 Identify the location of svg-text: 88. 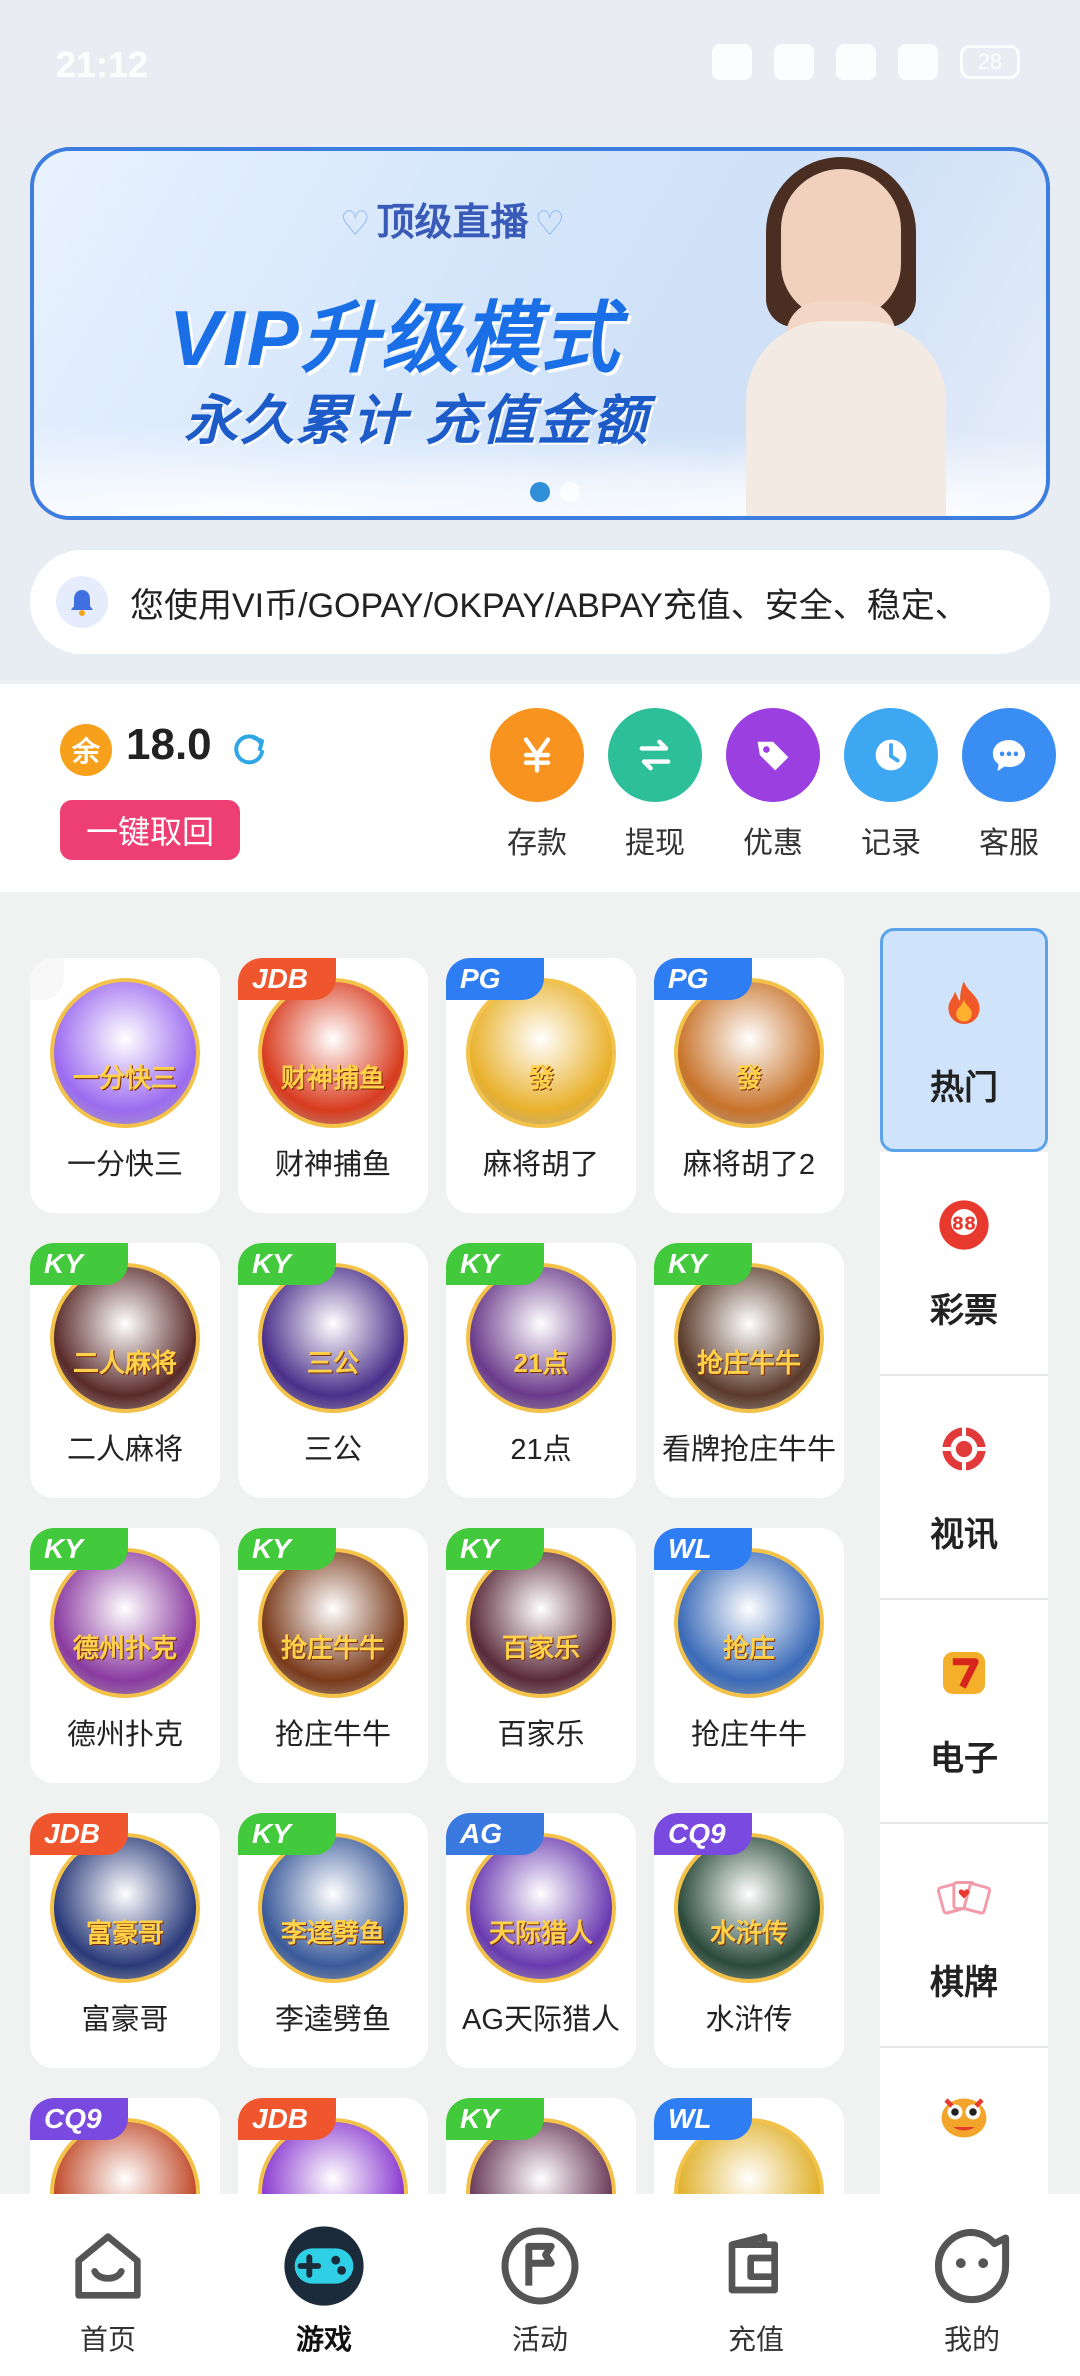
(964, 1224).